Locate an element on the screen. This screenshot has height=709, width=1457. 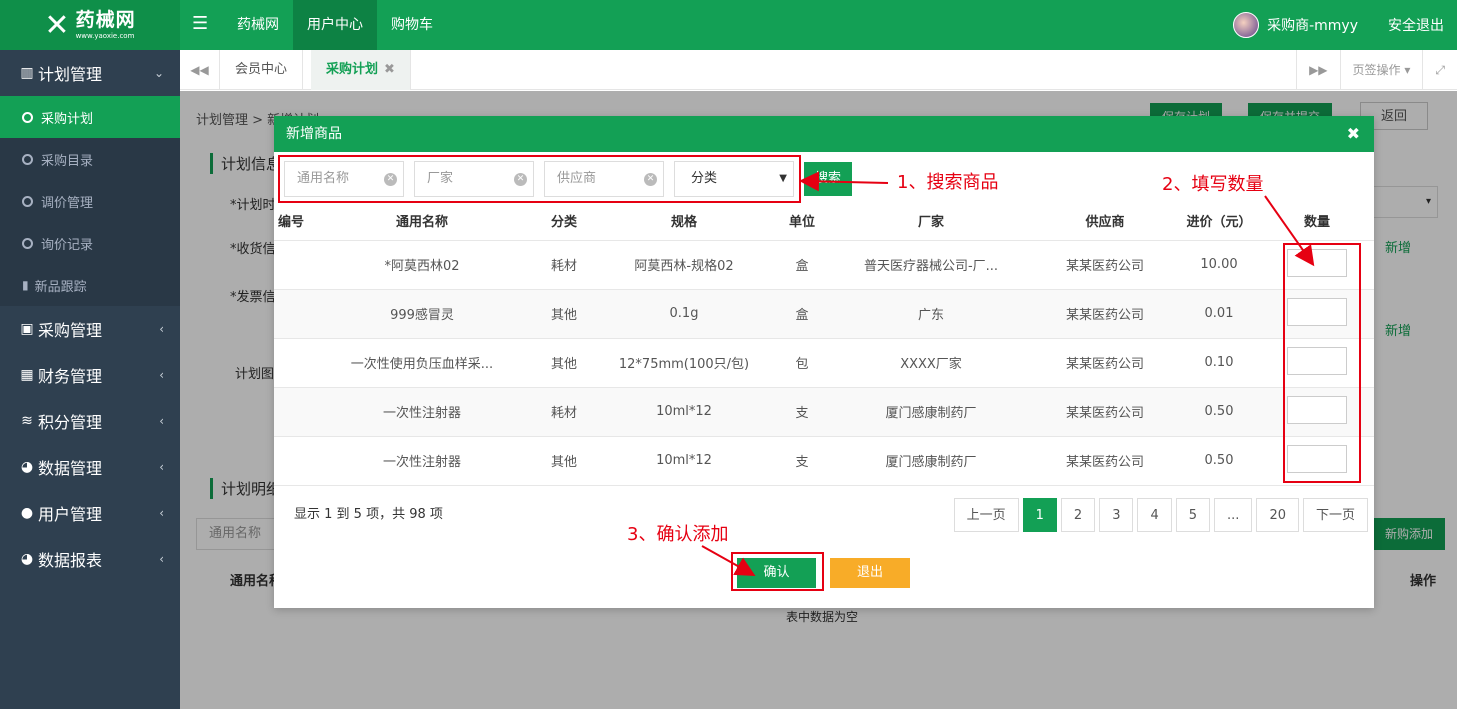
user-name: 采购商-mmyy is located at coordinates (1312, 25).